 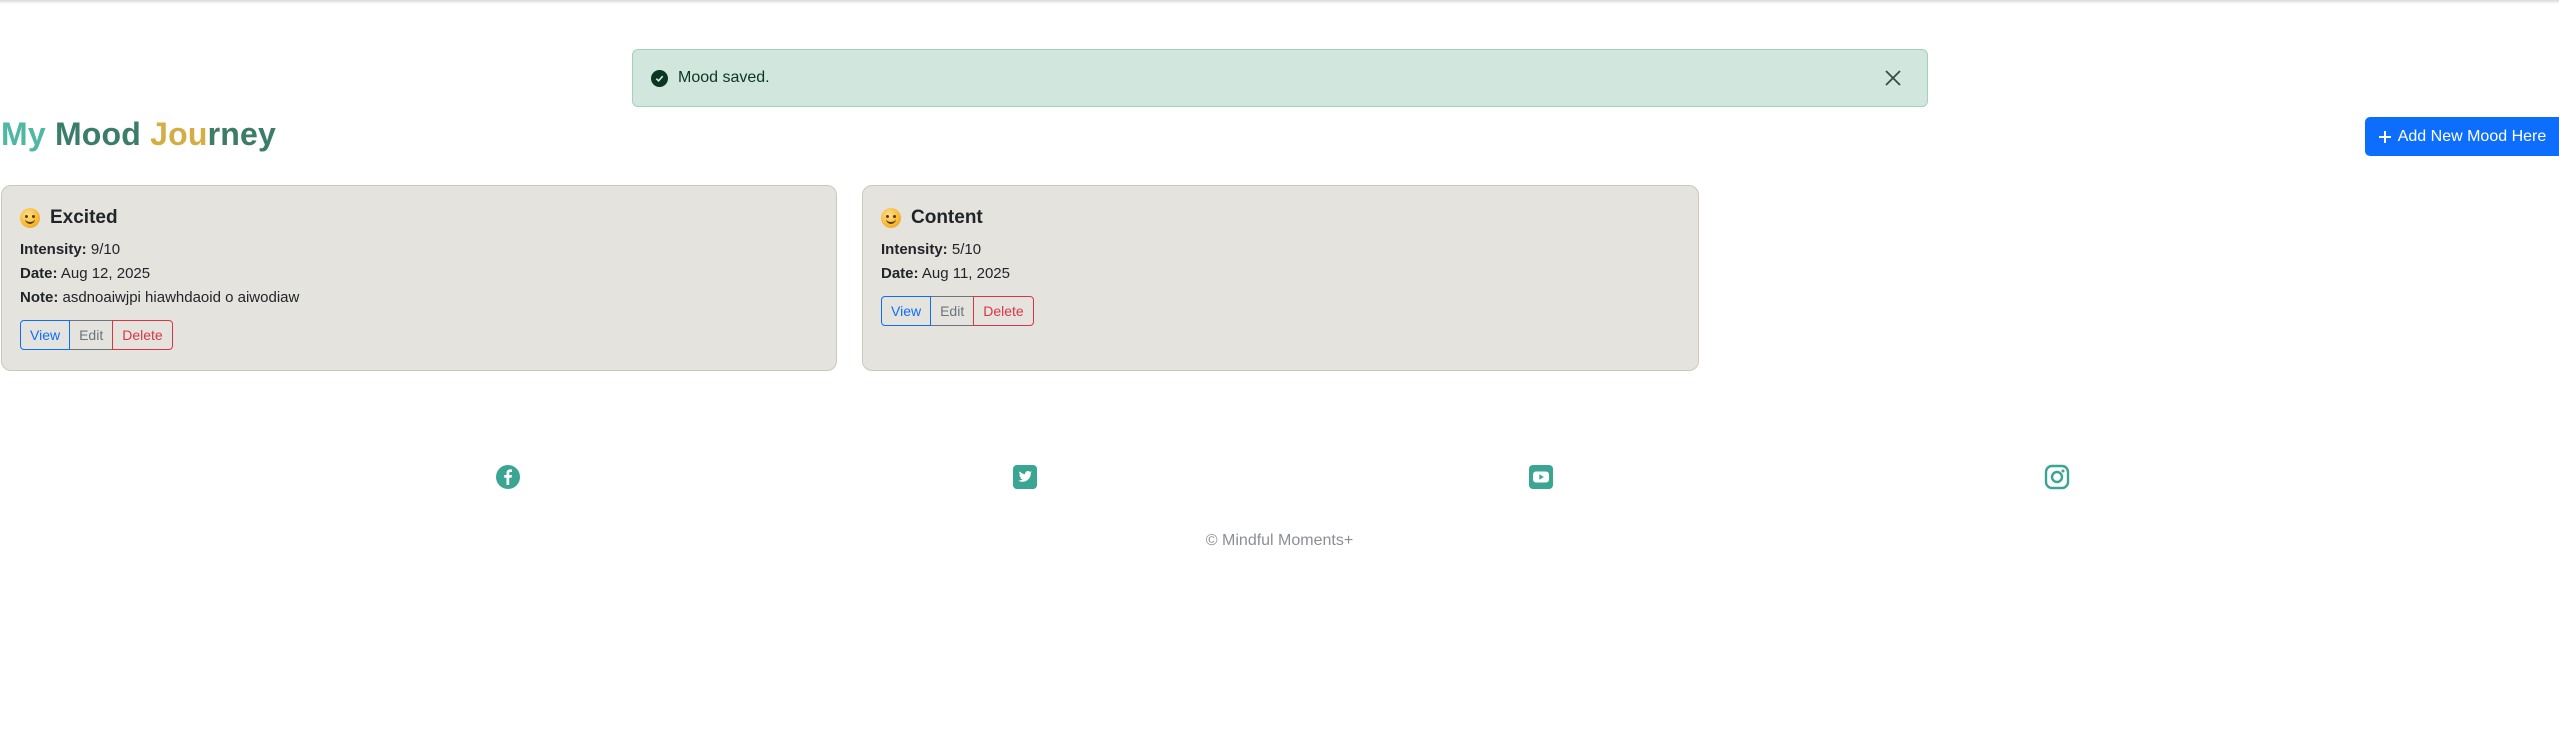 What do you see at coordinates (1025, 477) in the screenshot?
I see `twitter-icon` at bounding box center [1025, 477].